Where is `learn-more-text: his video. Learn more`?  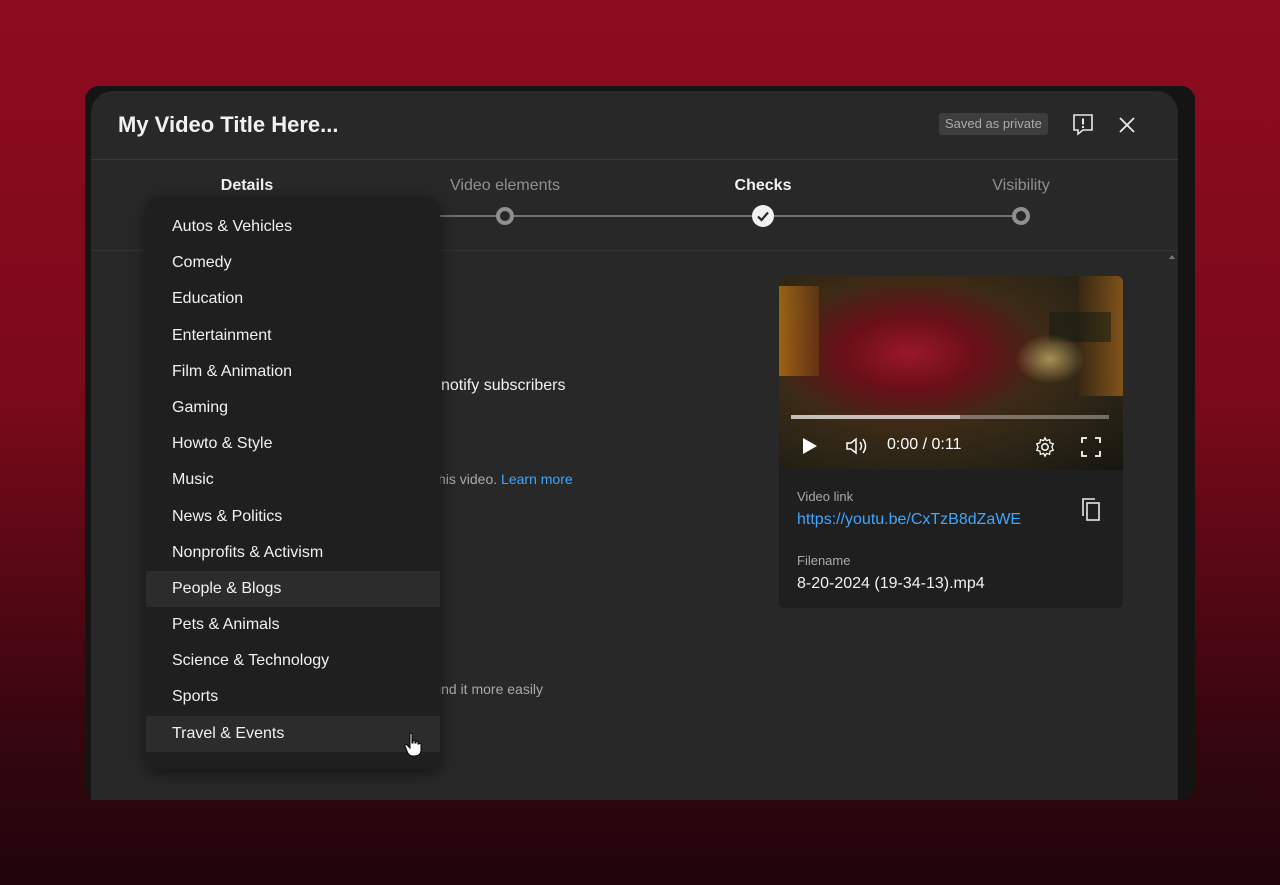 learn-more-text: his video. Learn more is located at coordinates (505, 479).